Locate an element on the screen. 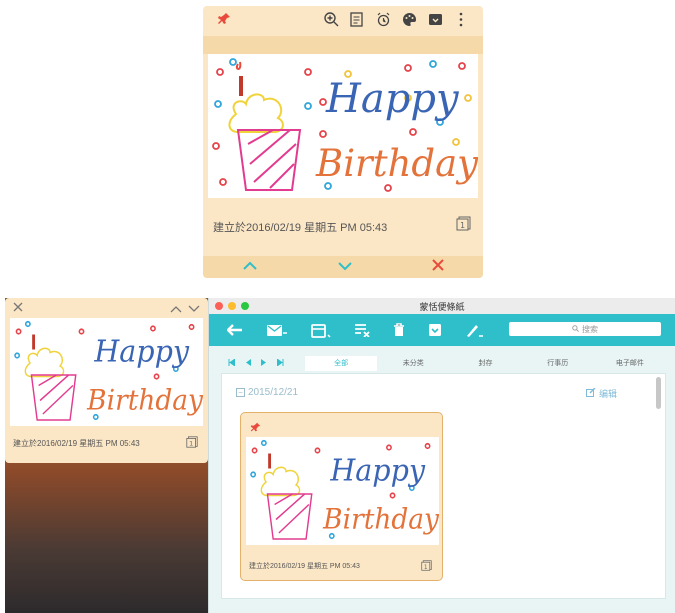 The image size is (675, 613). palette-icon is located at coordinates (409, 19).